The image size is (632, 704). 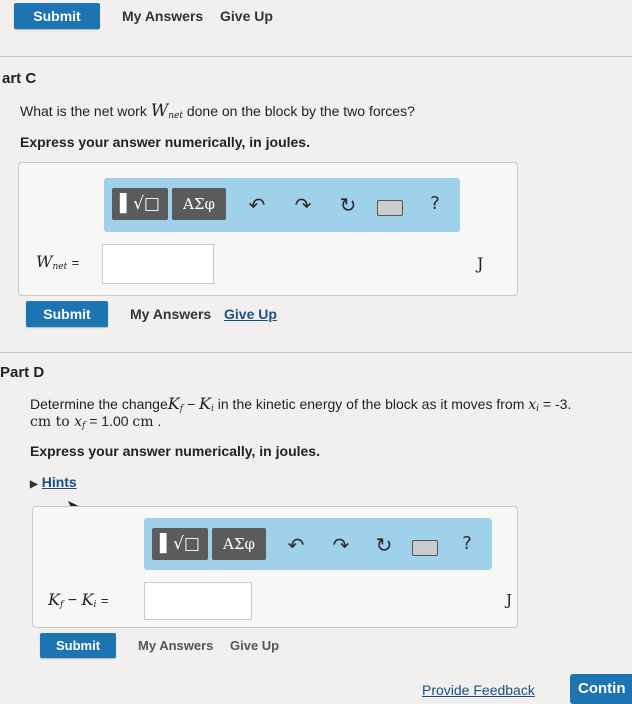 I want to click on q-end: ., so click(x=157, y=421).